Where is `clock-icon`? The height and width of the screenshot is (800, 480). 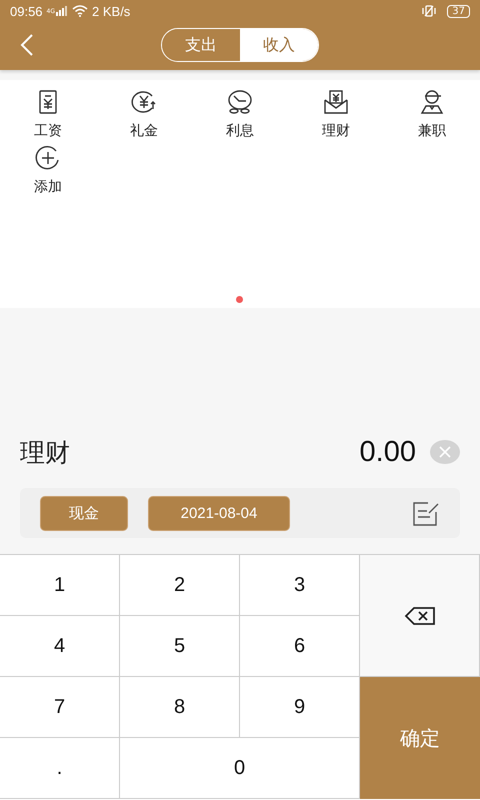
clock-icon is located at coordinates (240, 102).